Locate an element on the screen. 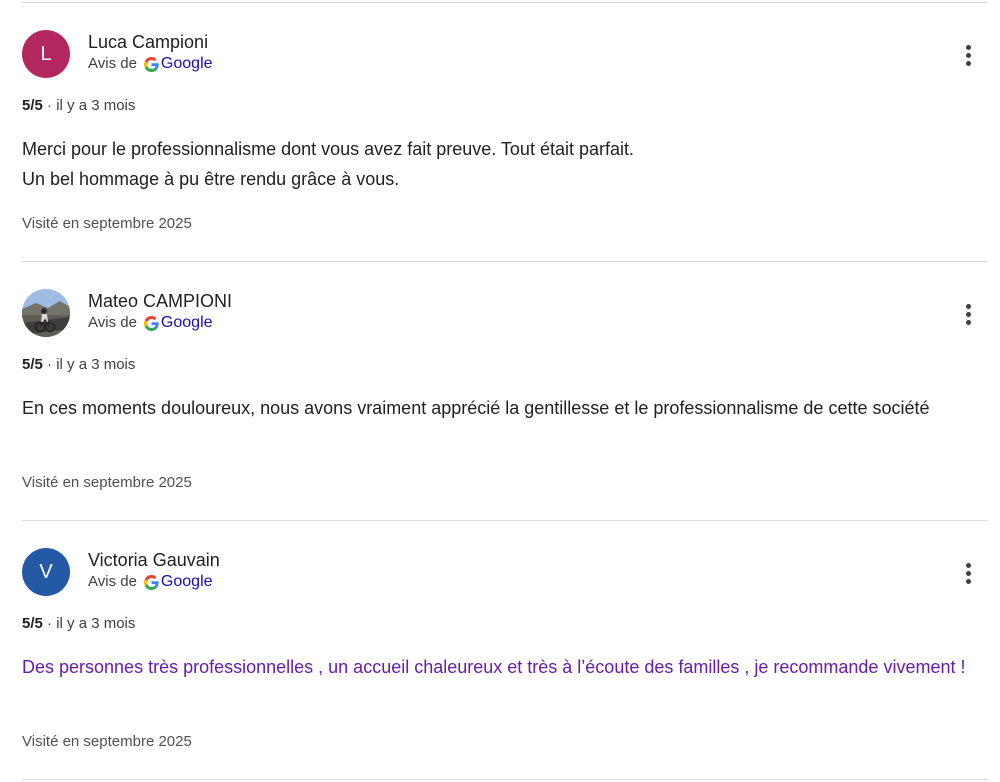 This screenshot has width=1000, height=782. avatar is located at coordinates (46, 313).